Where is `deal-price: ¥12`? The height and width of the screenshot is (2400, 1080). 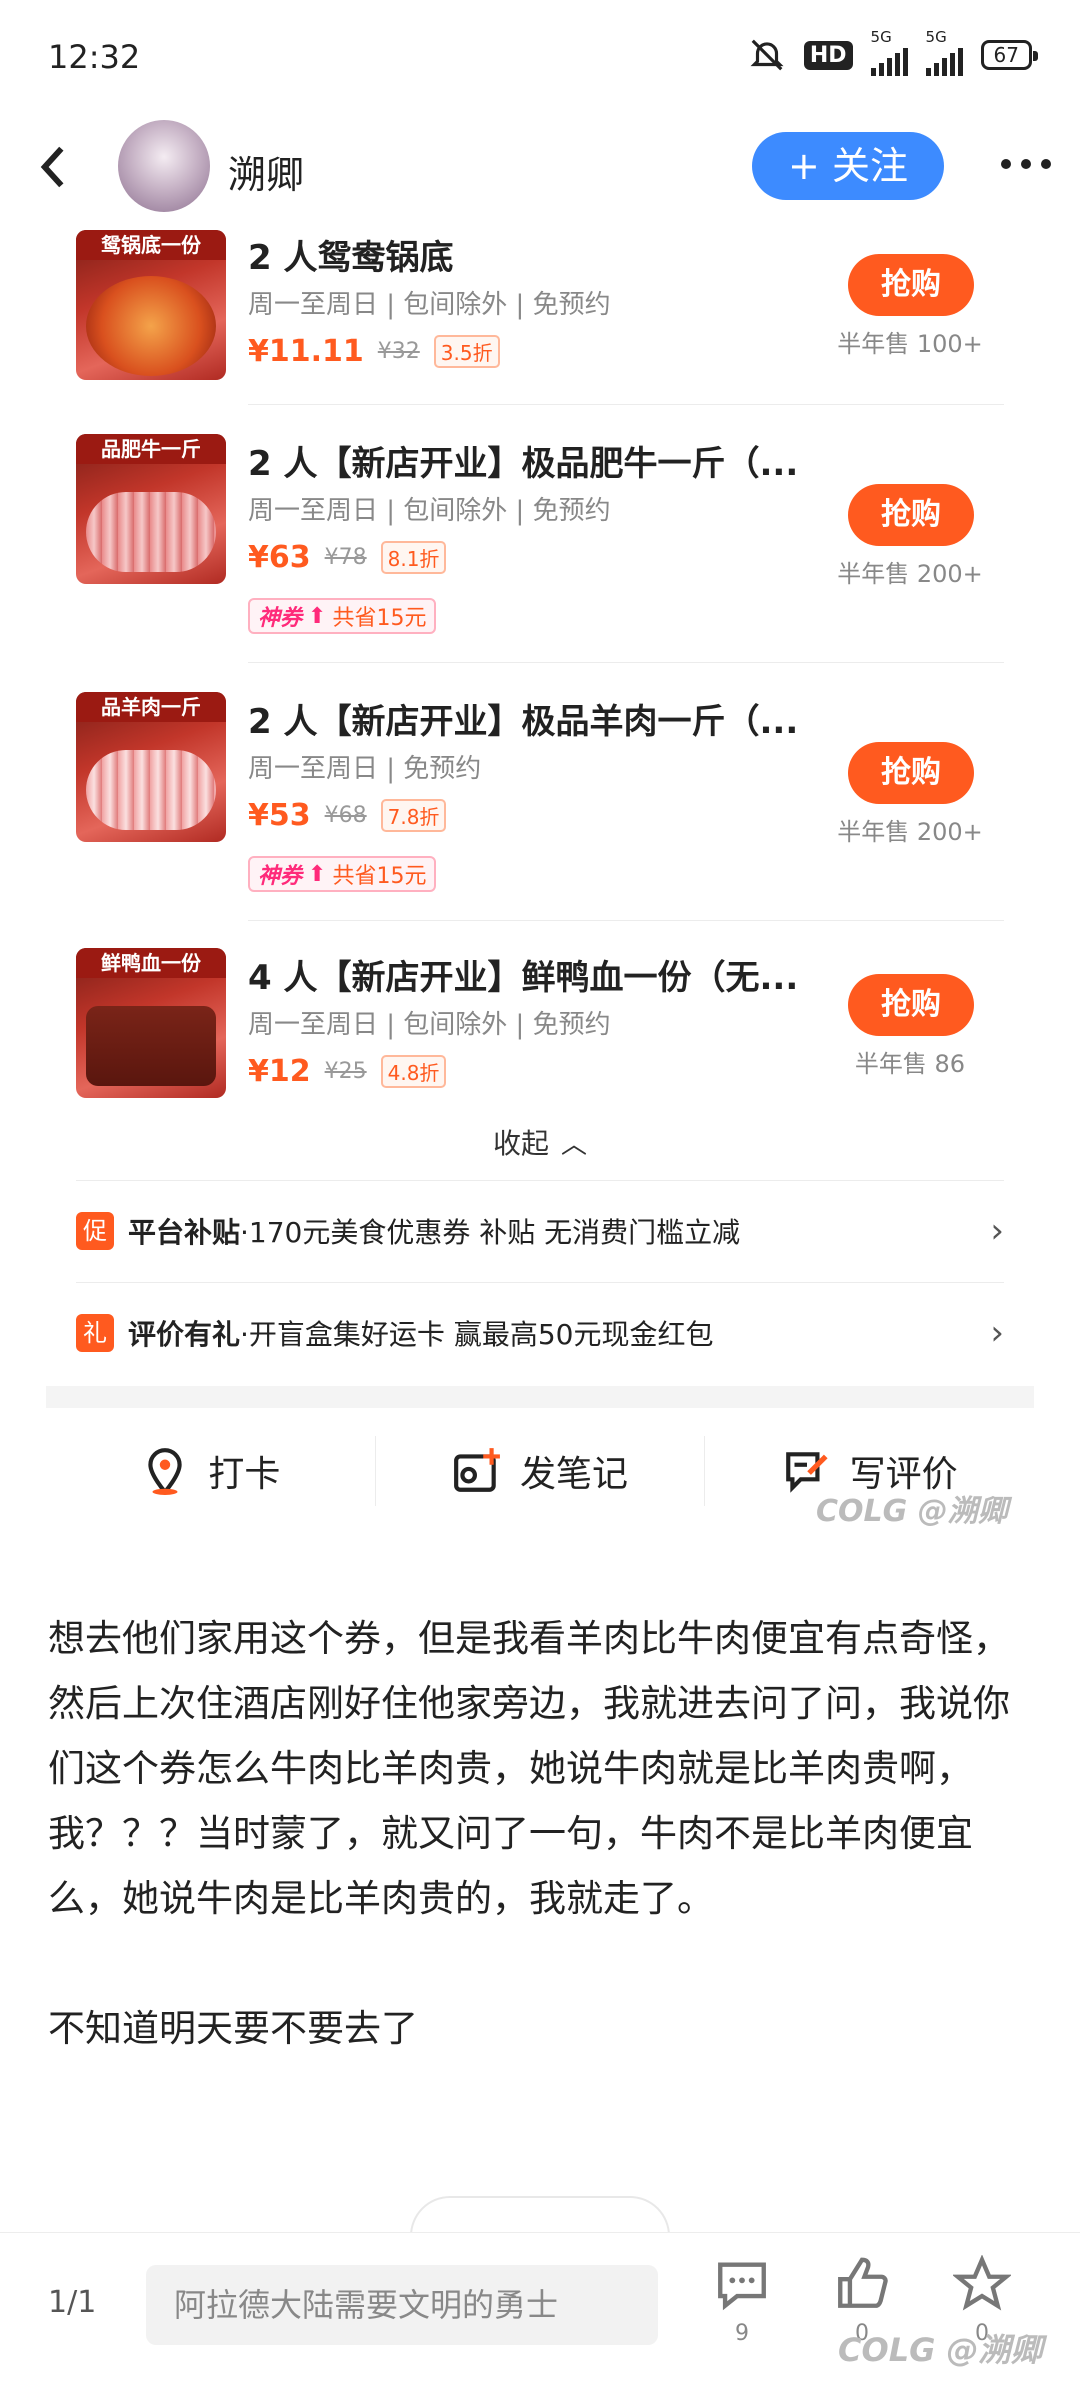
deal-price: ¥12 is located at coordinates (279, 1071).